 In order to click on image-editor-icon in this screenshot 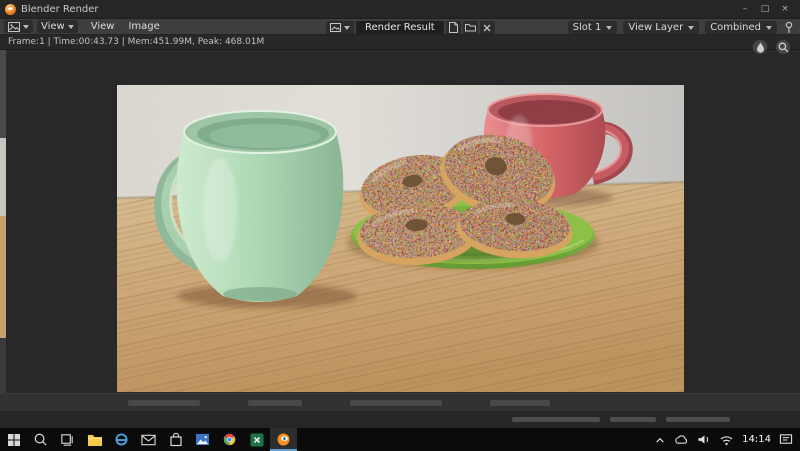, I will do `click(14, 26)`.